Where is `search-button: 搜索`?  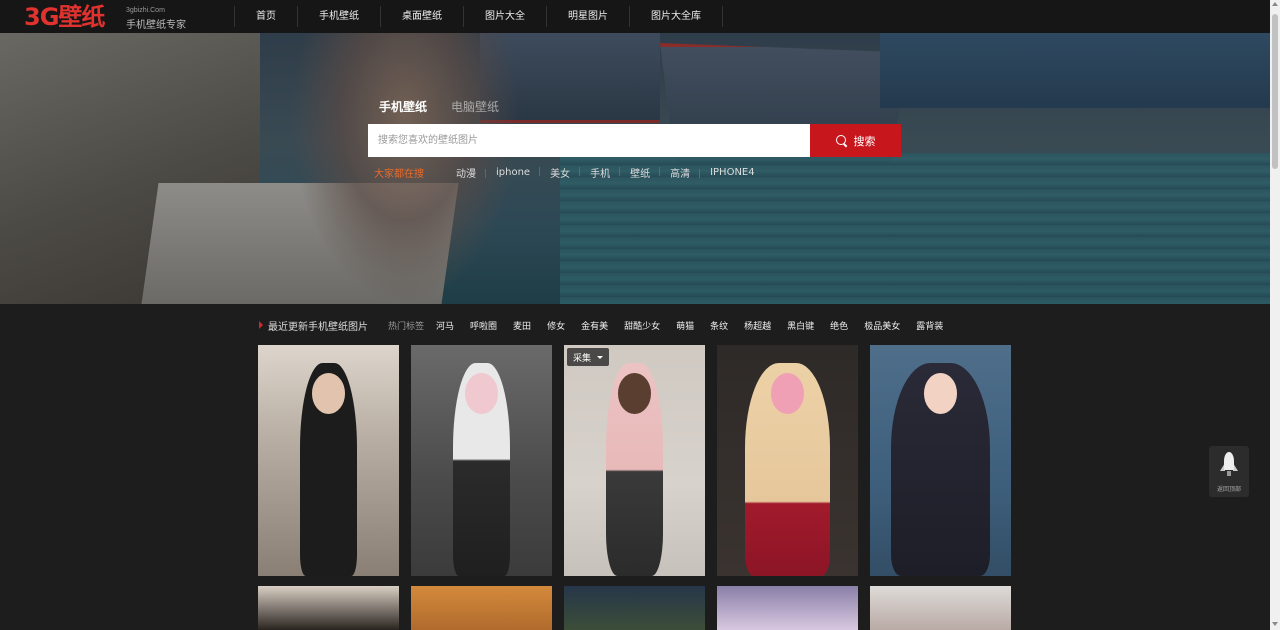 search-button: 搜索 is located at coordinates (855, 140).